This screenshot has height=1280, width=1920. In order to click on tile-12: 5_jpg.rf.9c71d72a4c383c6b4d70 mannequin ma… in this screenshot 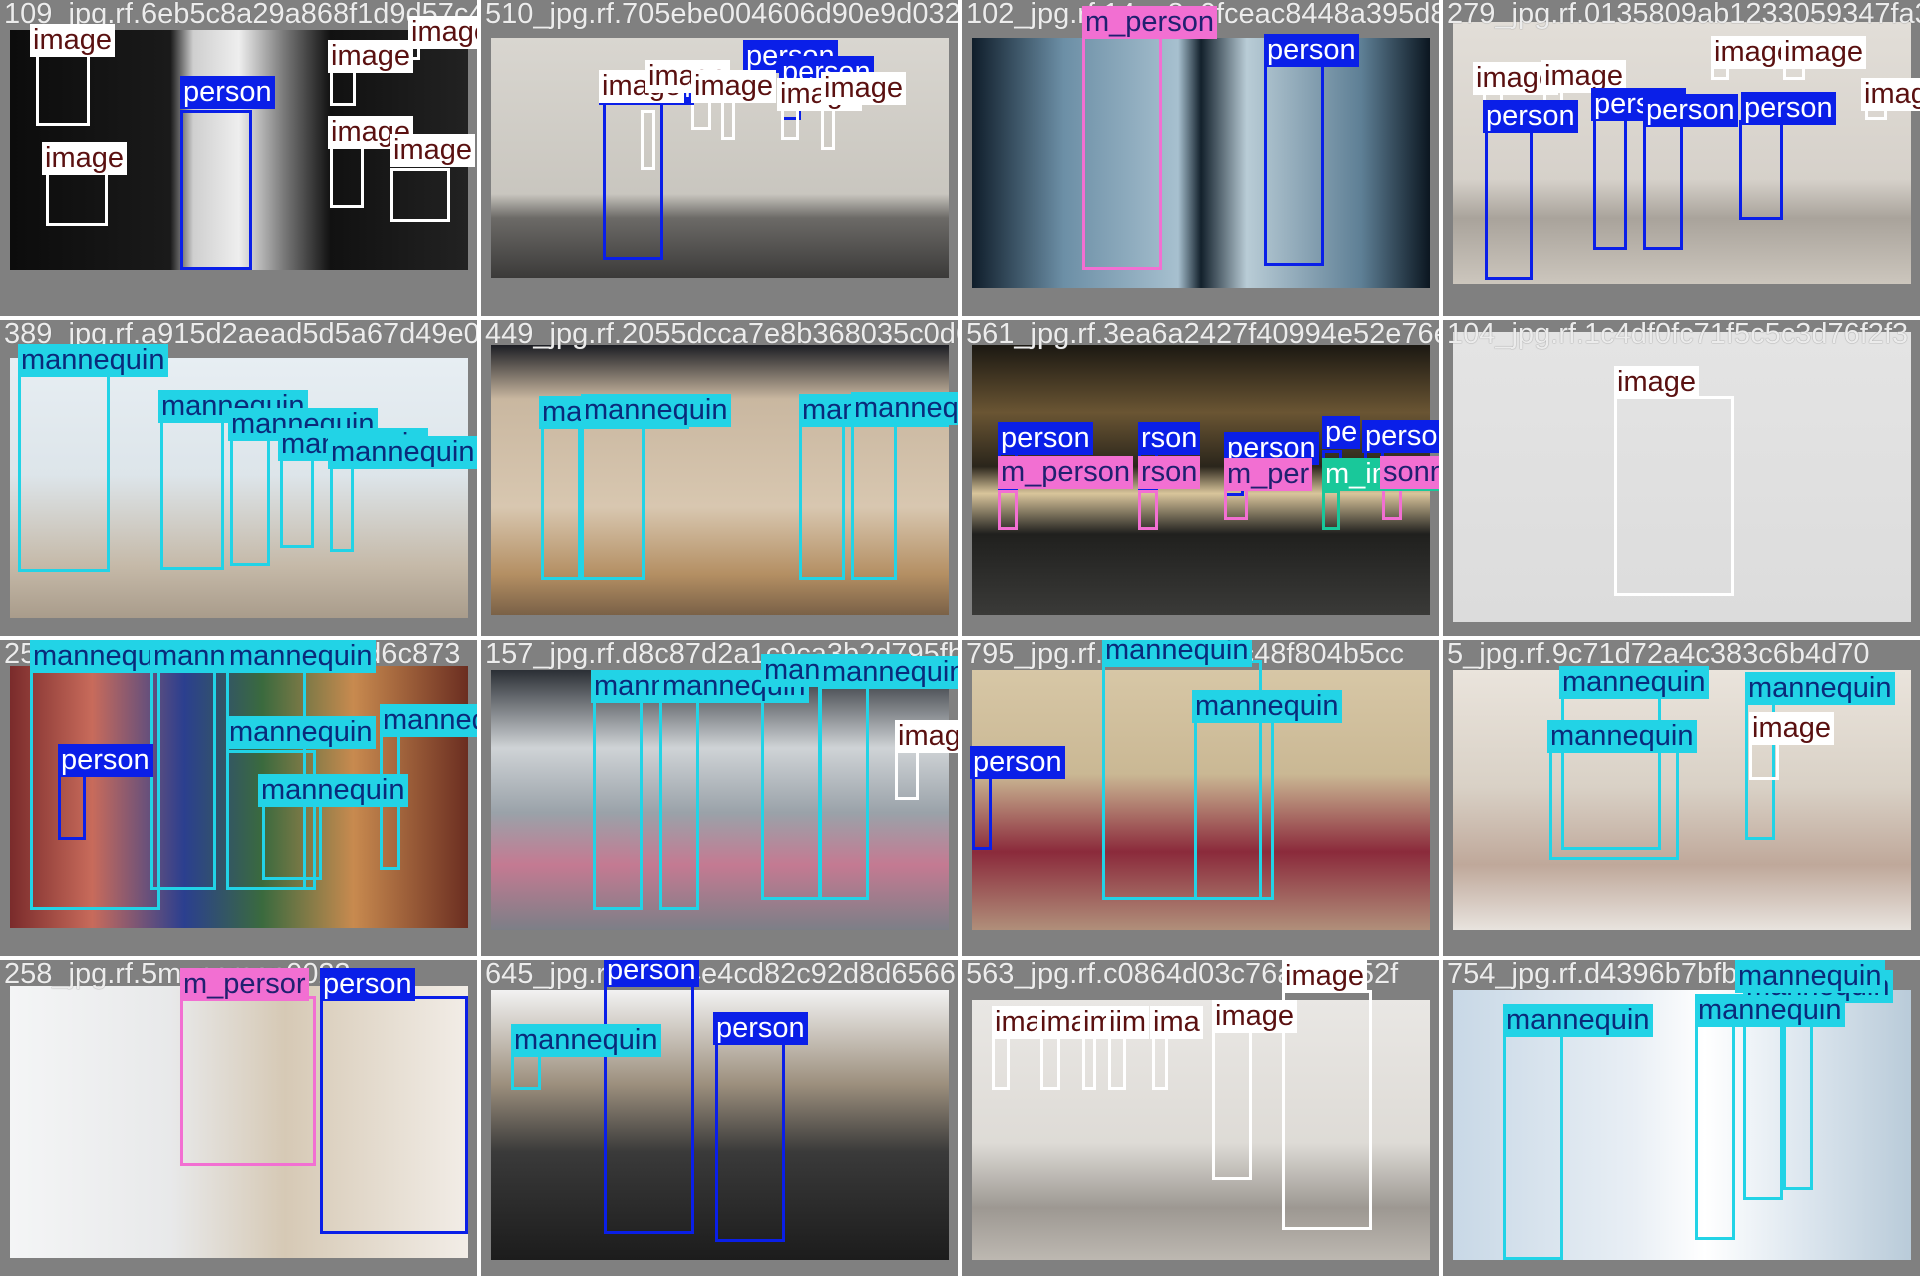, I will do `click(1681, 798)`.